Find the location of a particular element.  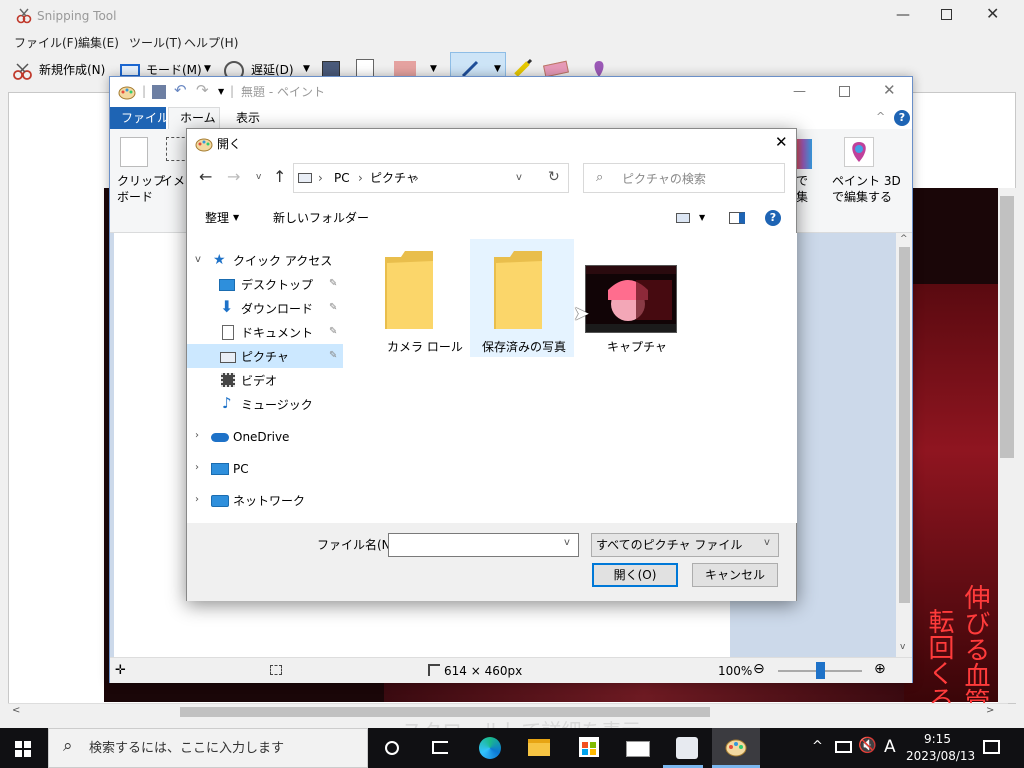

zoom-slider-thumb is located at coordinates (820, 670).